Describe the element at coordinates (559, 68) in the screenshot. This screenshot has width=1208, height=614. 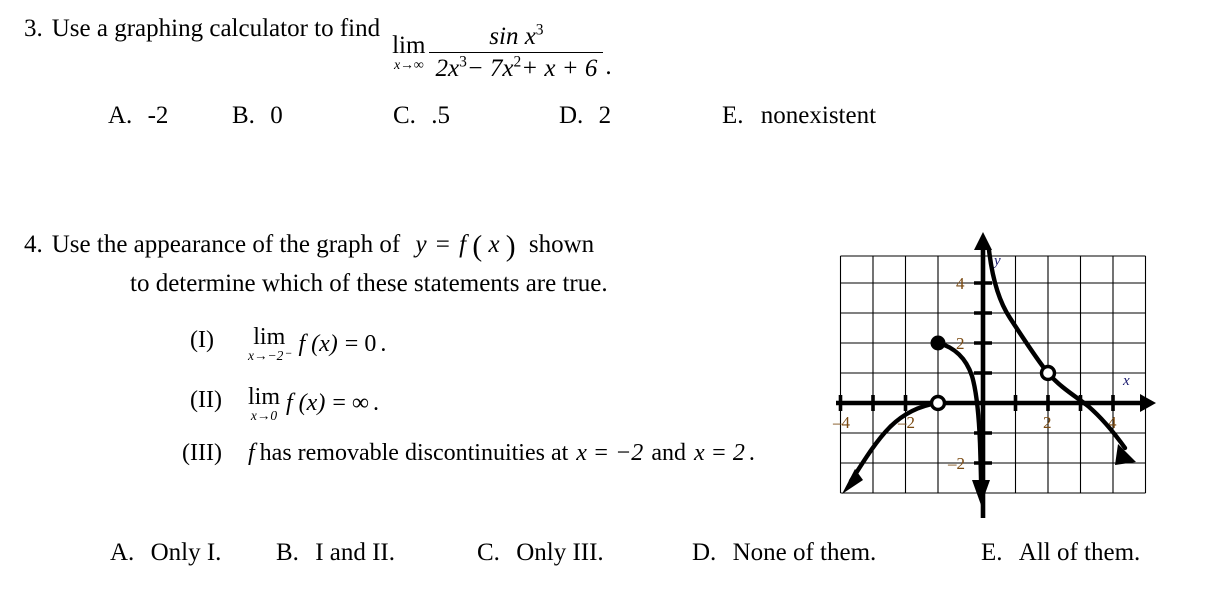
I see `denominator-term-3: + x + 6` at that location.